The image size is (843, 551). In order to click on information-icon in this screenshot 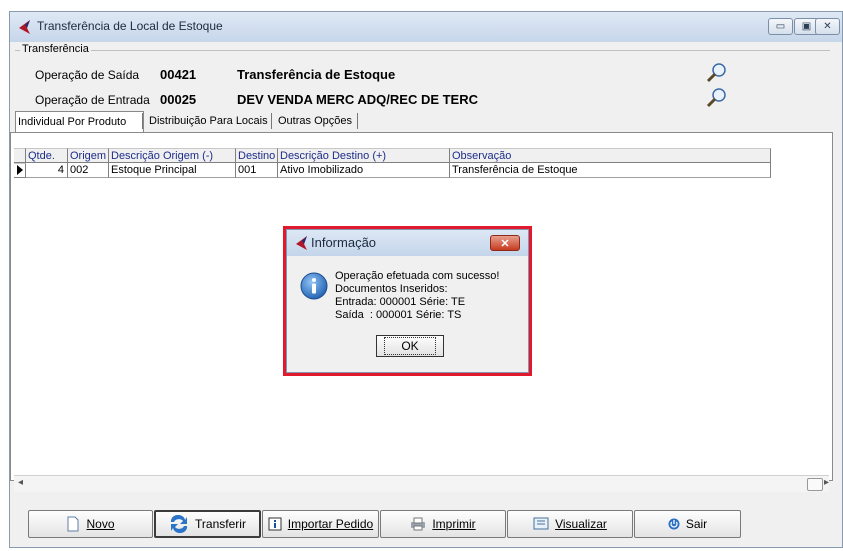, I will do `click(314, 286)`.